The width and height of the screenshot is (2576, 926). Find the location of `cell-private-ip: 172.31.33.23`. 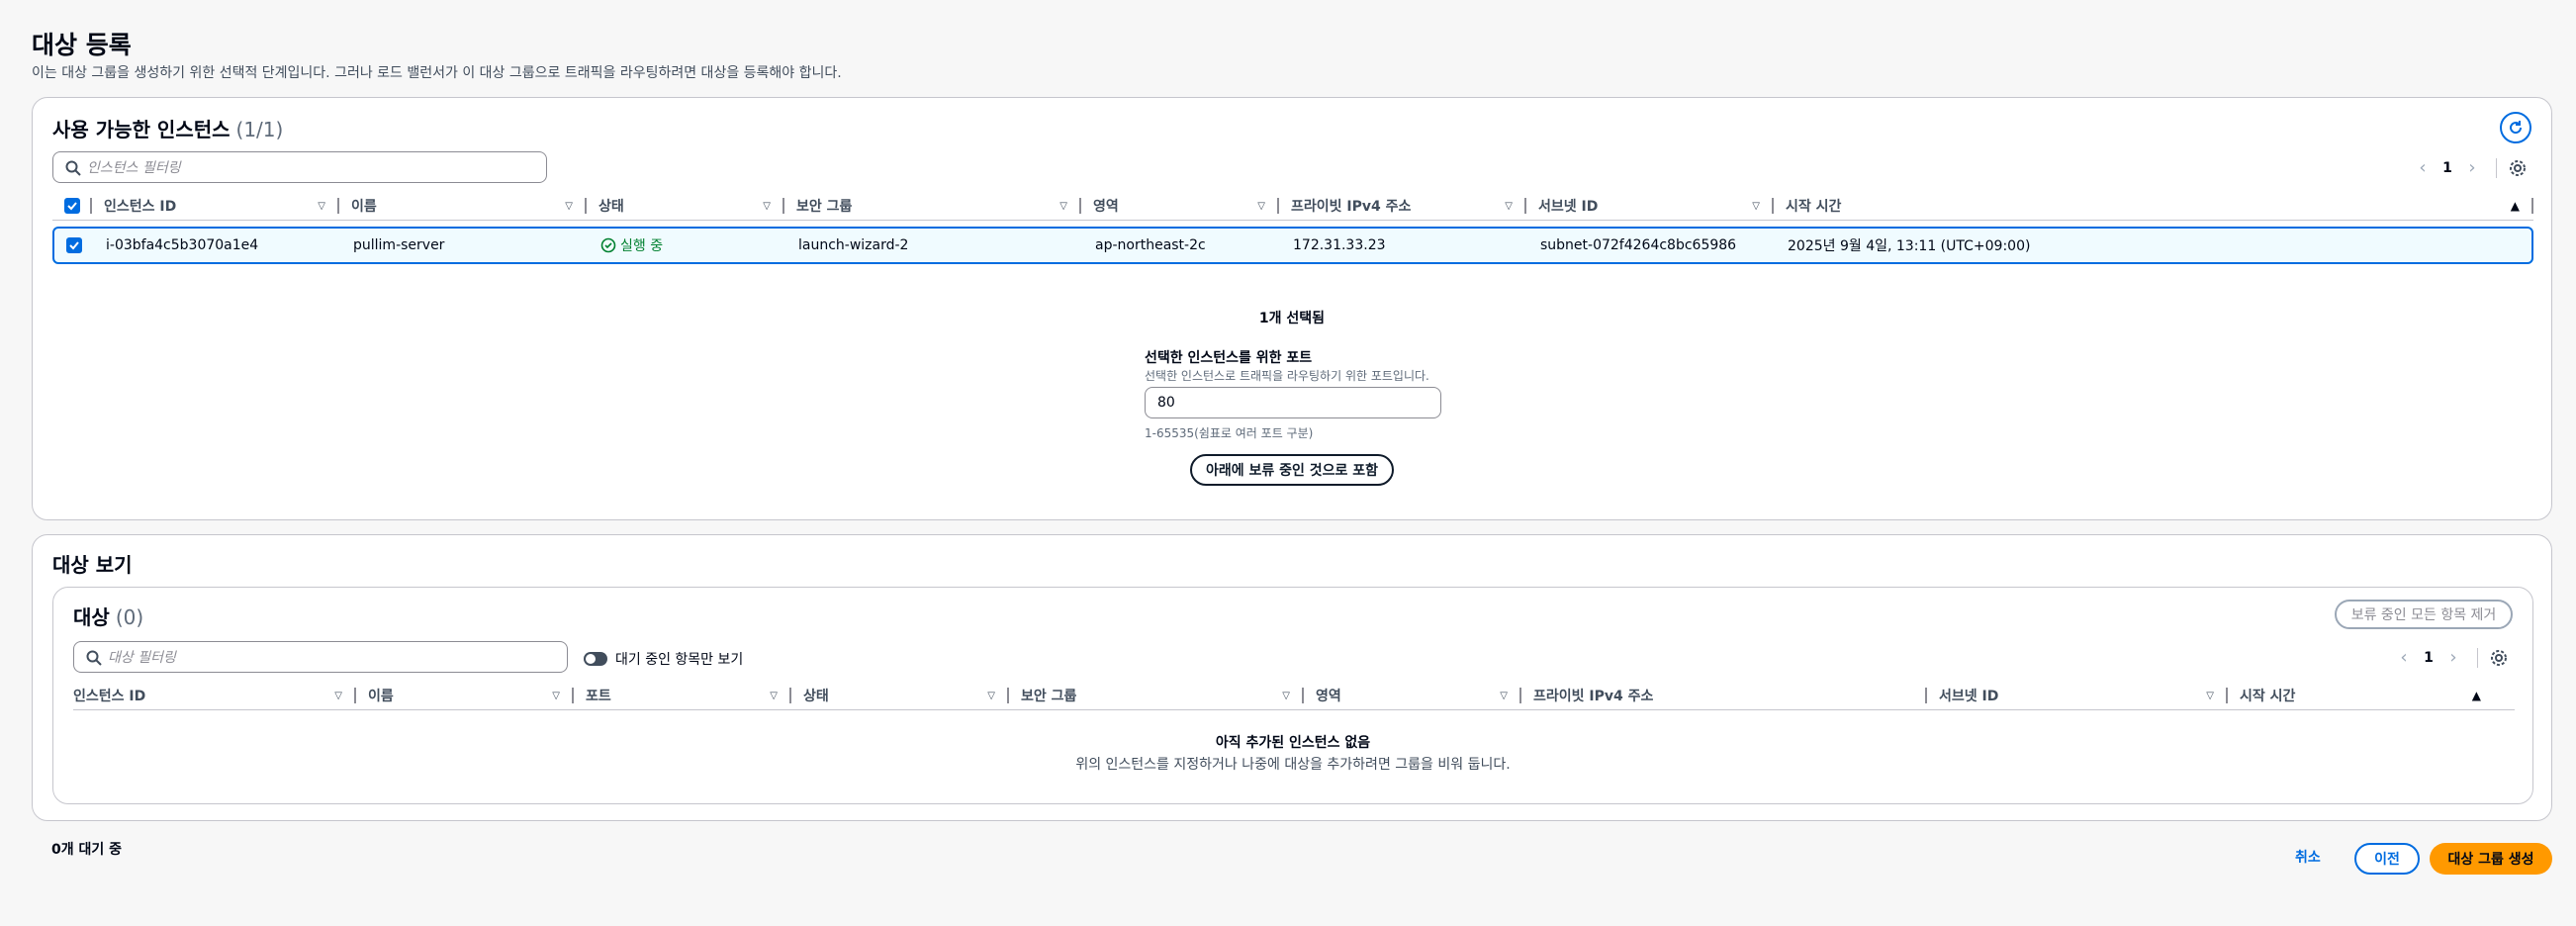

cell-private-ip: 172.31.33.23 is located at coordinates (1339, 245).